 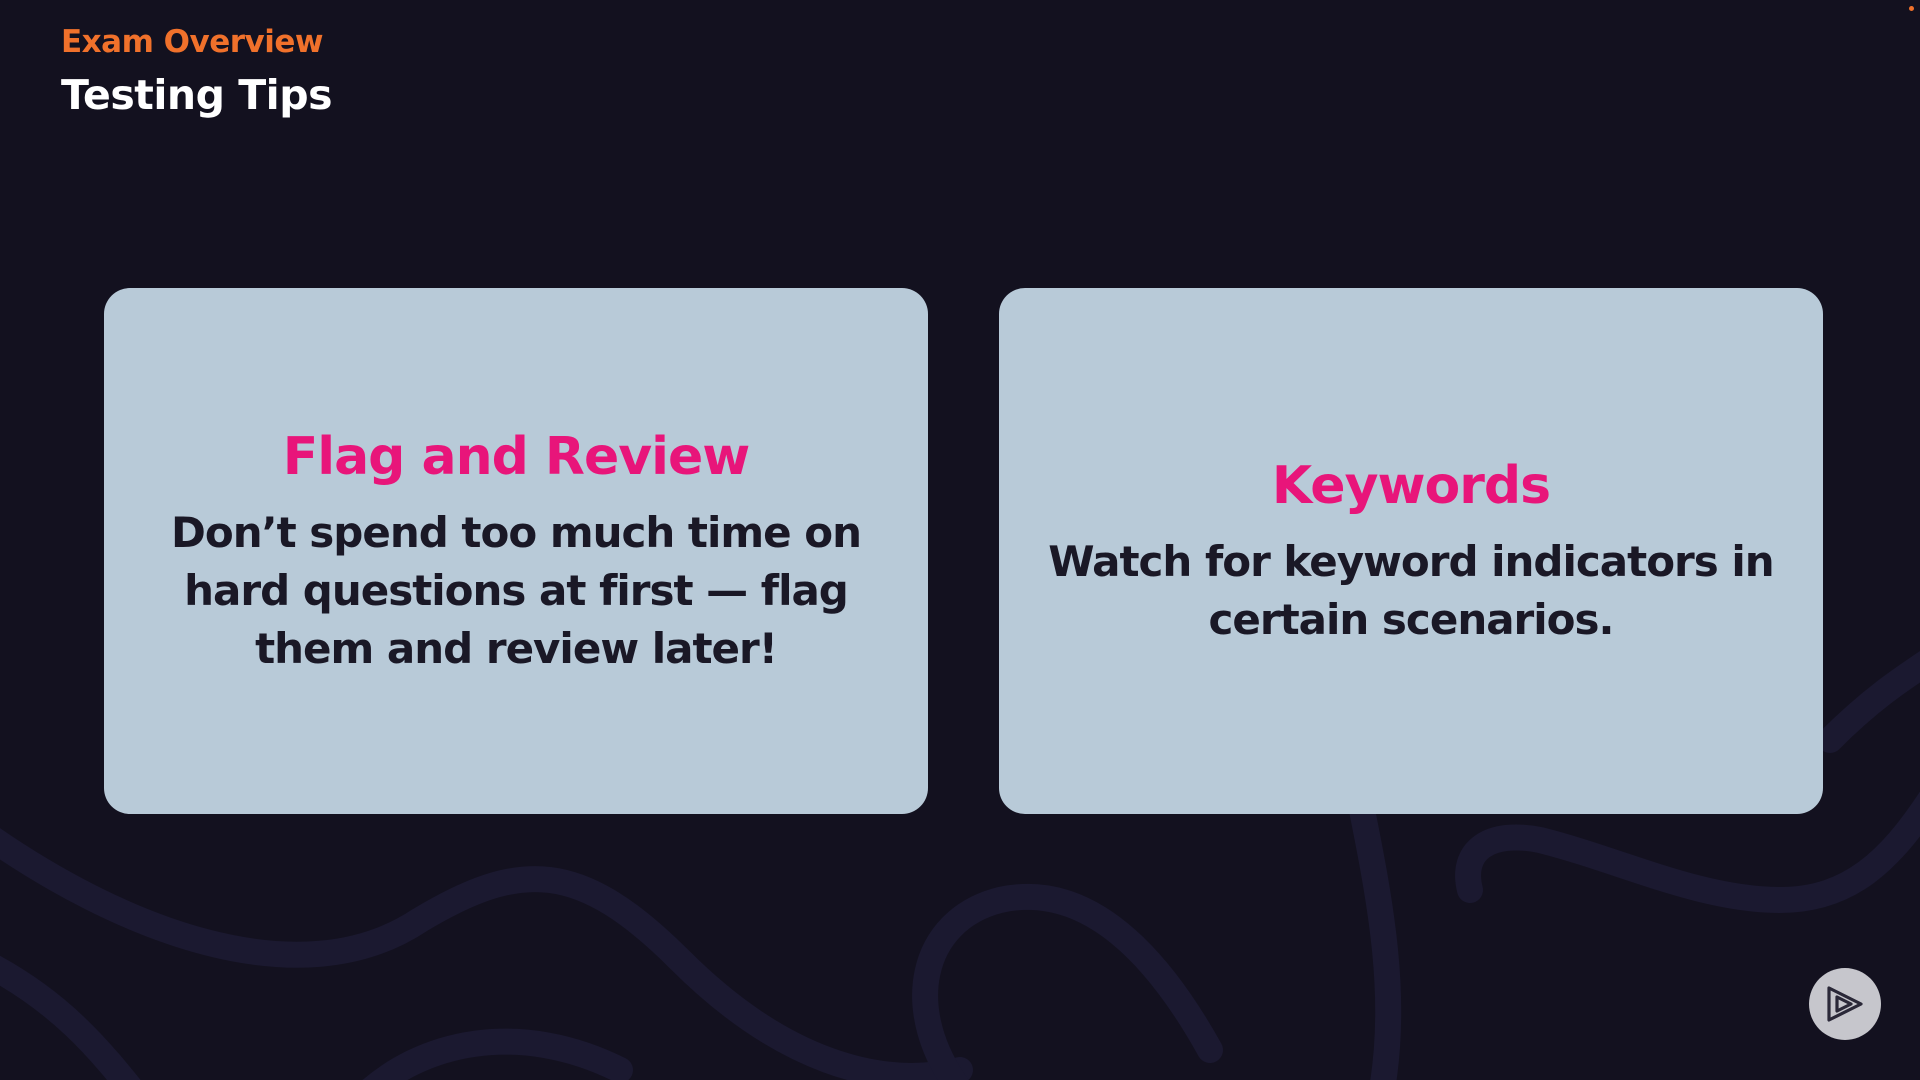 What do you see at coordinates (516, 457) in the screenshot?
I see `card-heading: Flag and Review` at bounding box center [516, 457].